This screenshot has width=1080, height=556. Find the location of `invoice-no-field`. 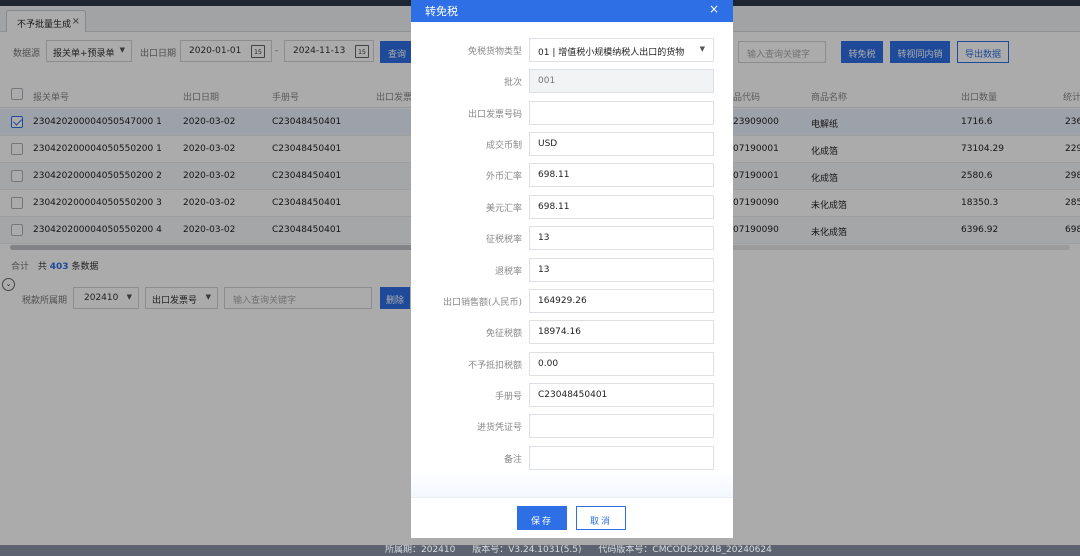

invoice-no-field is located at coordinates (621, 113).